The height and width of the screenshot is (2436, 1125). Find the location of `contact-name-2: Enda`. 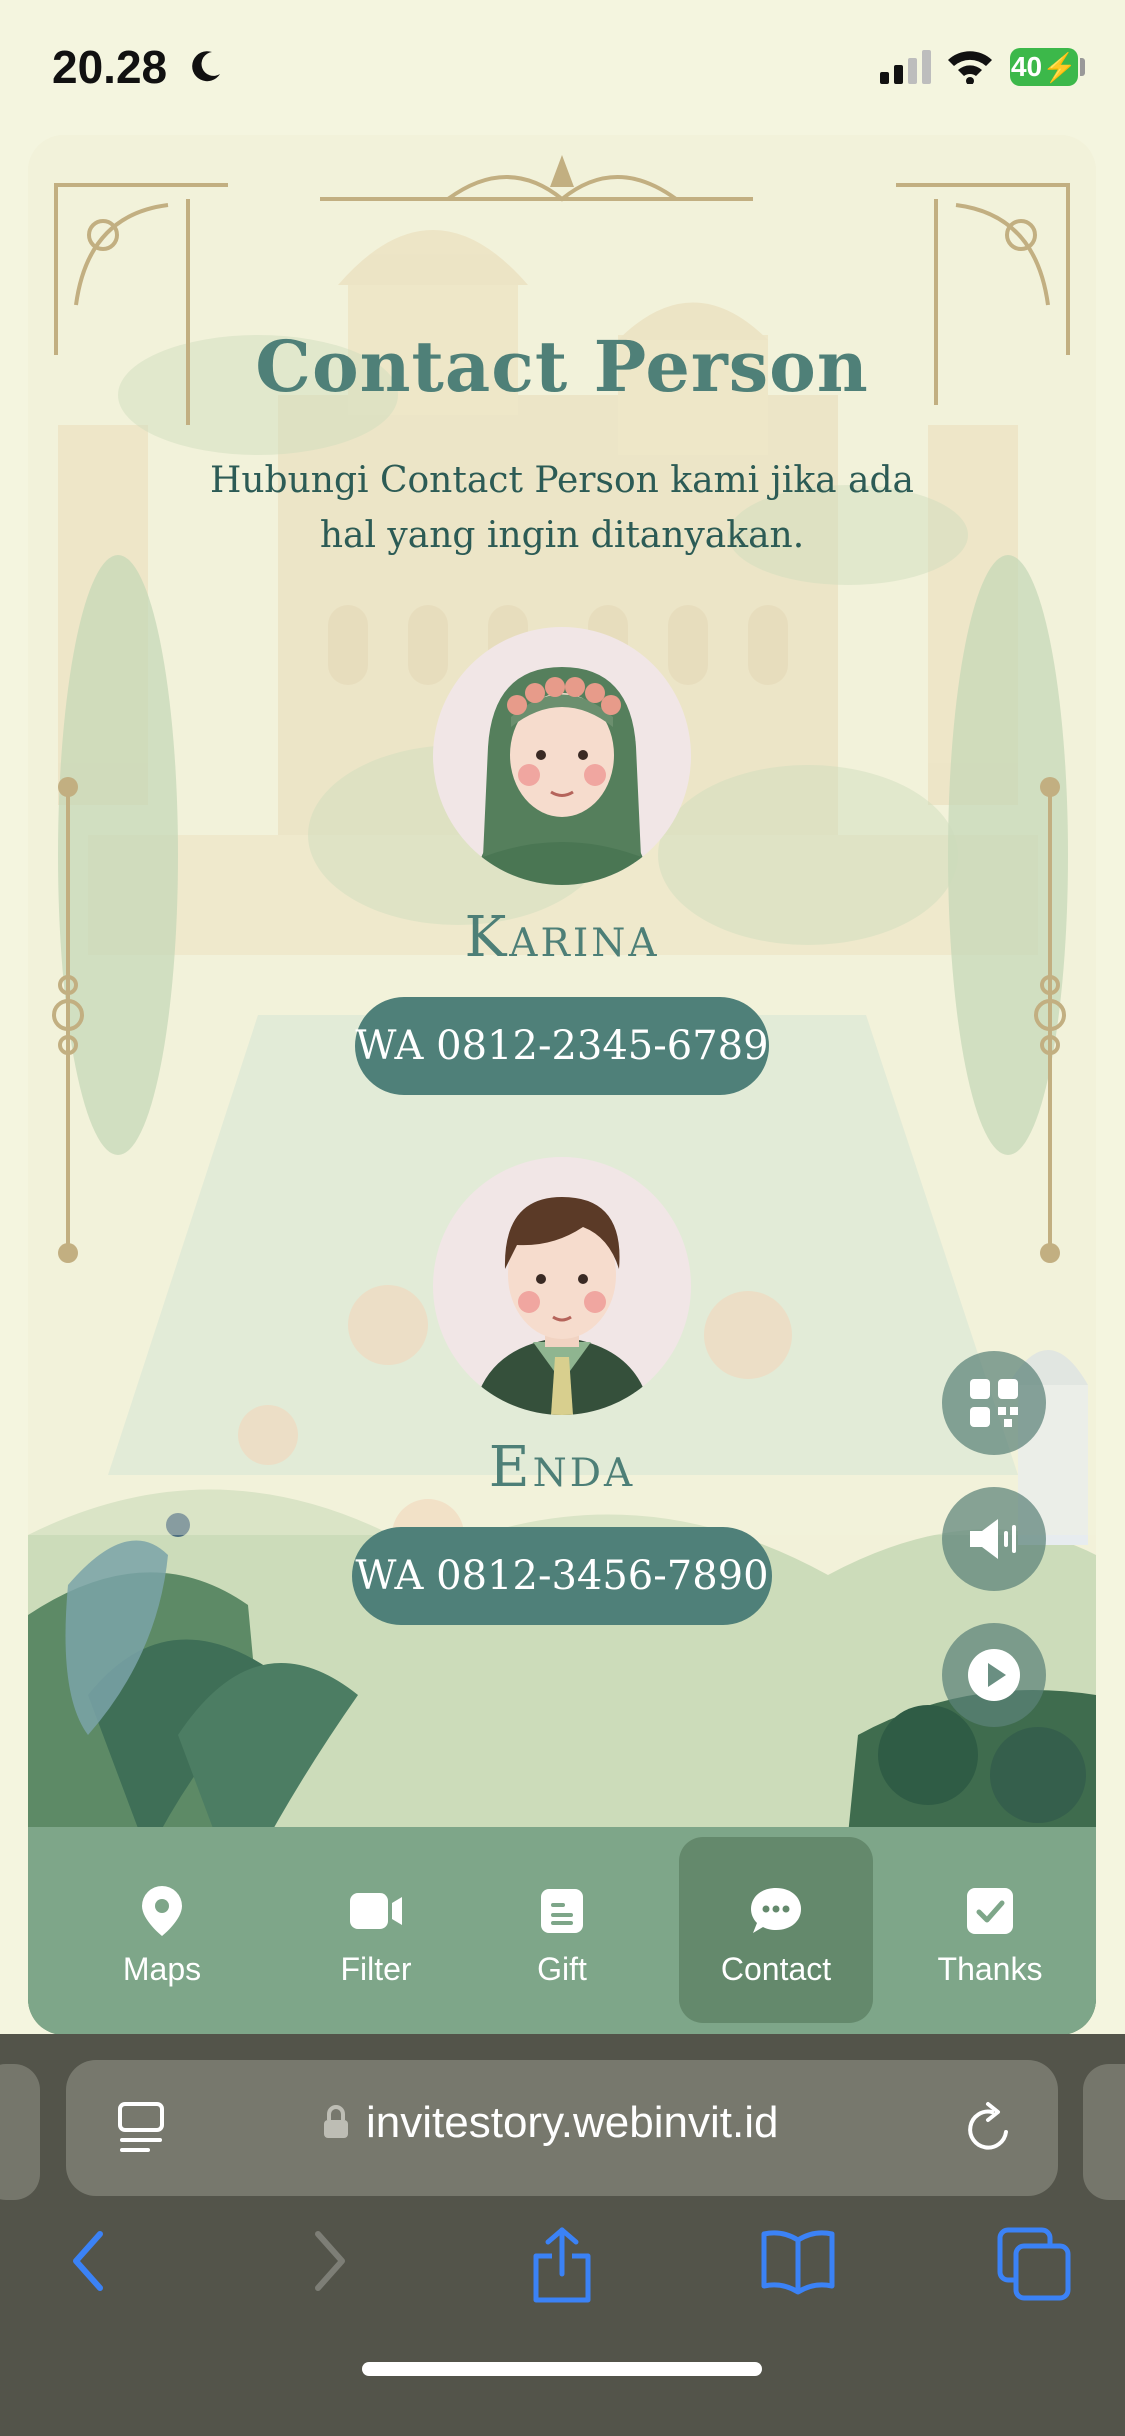

contact-name-2: Enda is located at coordinates (562, 1467).